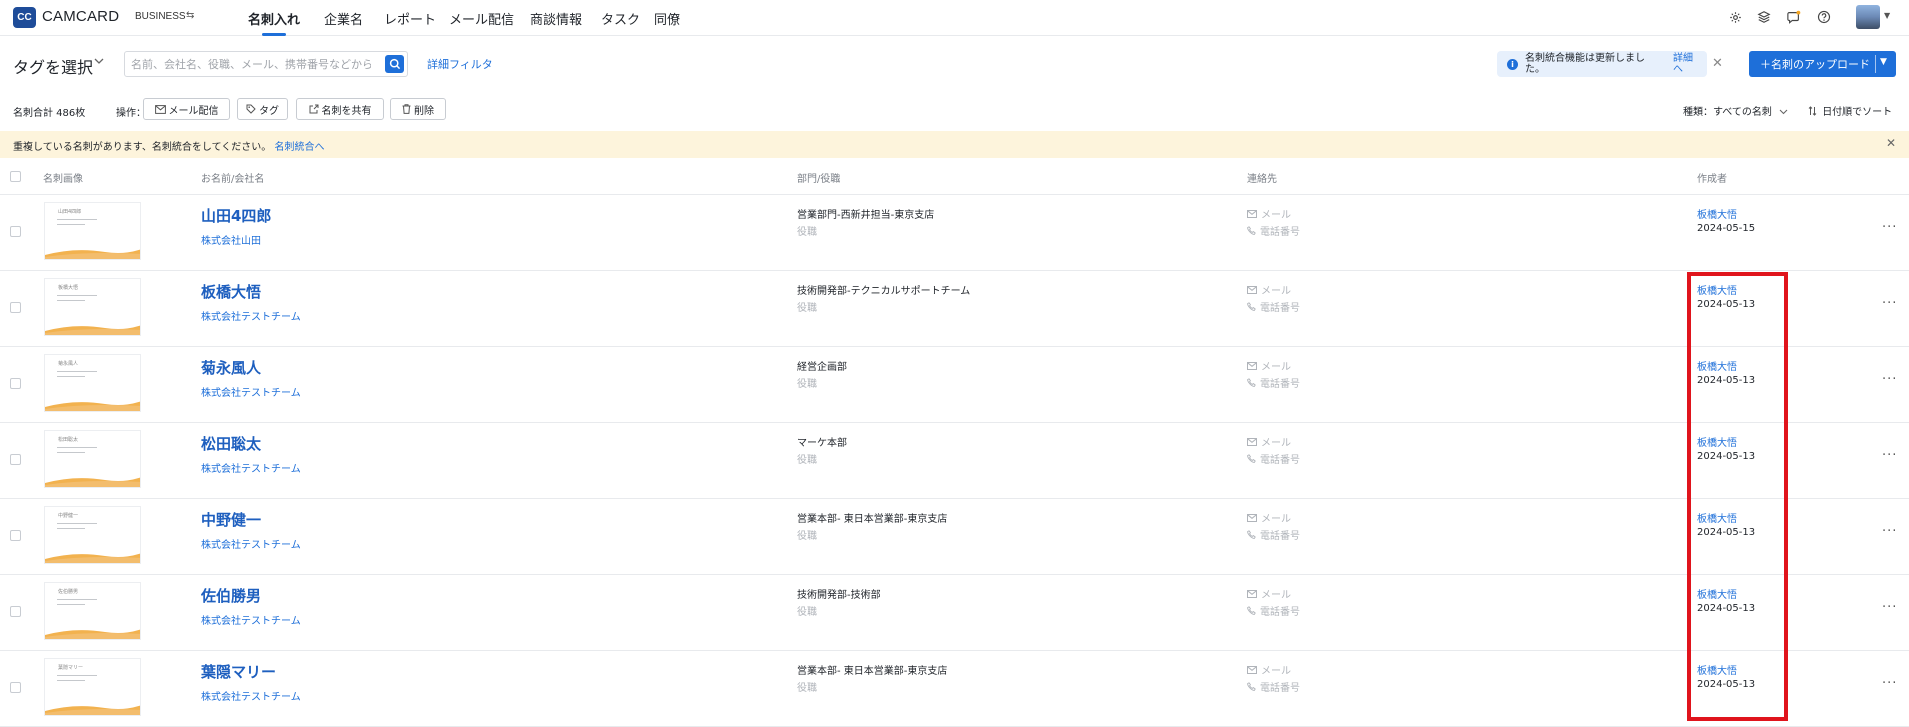  I want to click on delete-button: 削除, so click(418, 109).